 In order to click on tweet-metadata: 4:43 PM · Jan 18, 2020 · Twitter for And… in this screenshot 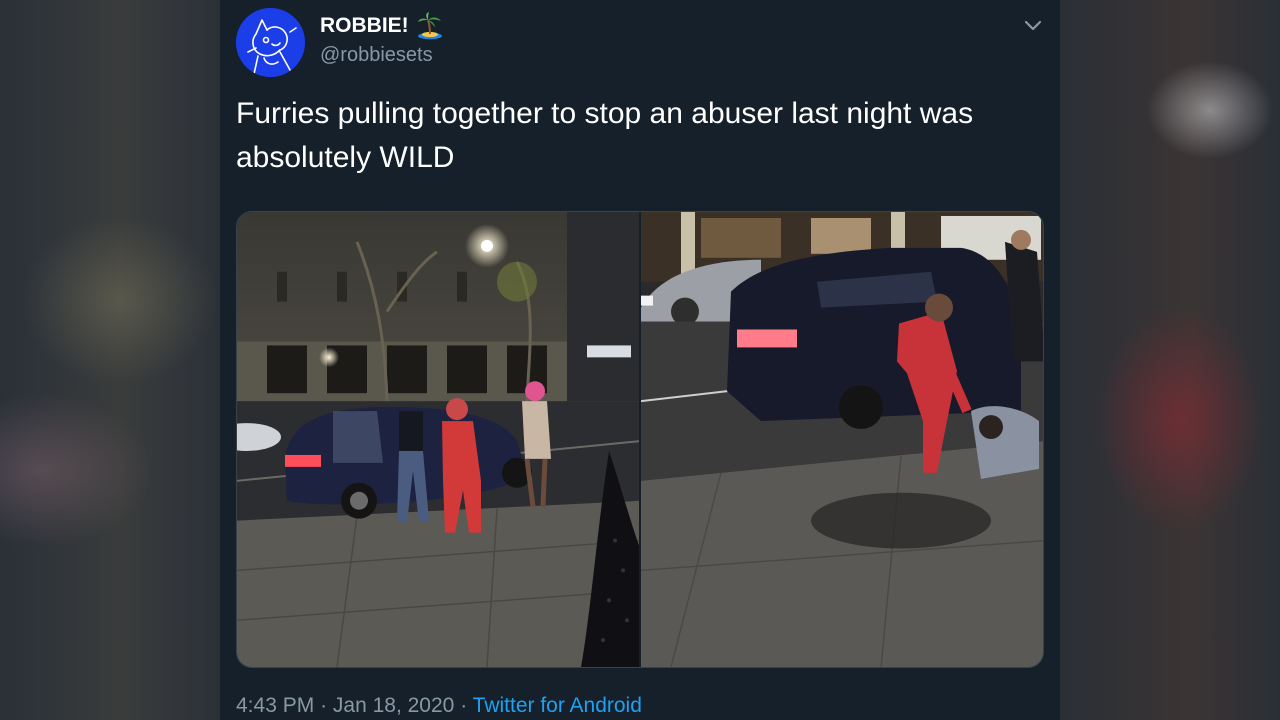, I will do `click(439, 706)`.